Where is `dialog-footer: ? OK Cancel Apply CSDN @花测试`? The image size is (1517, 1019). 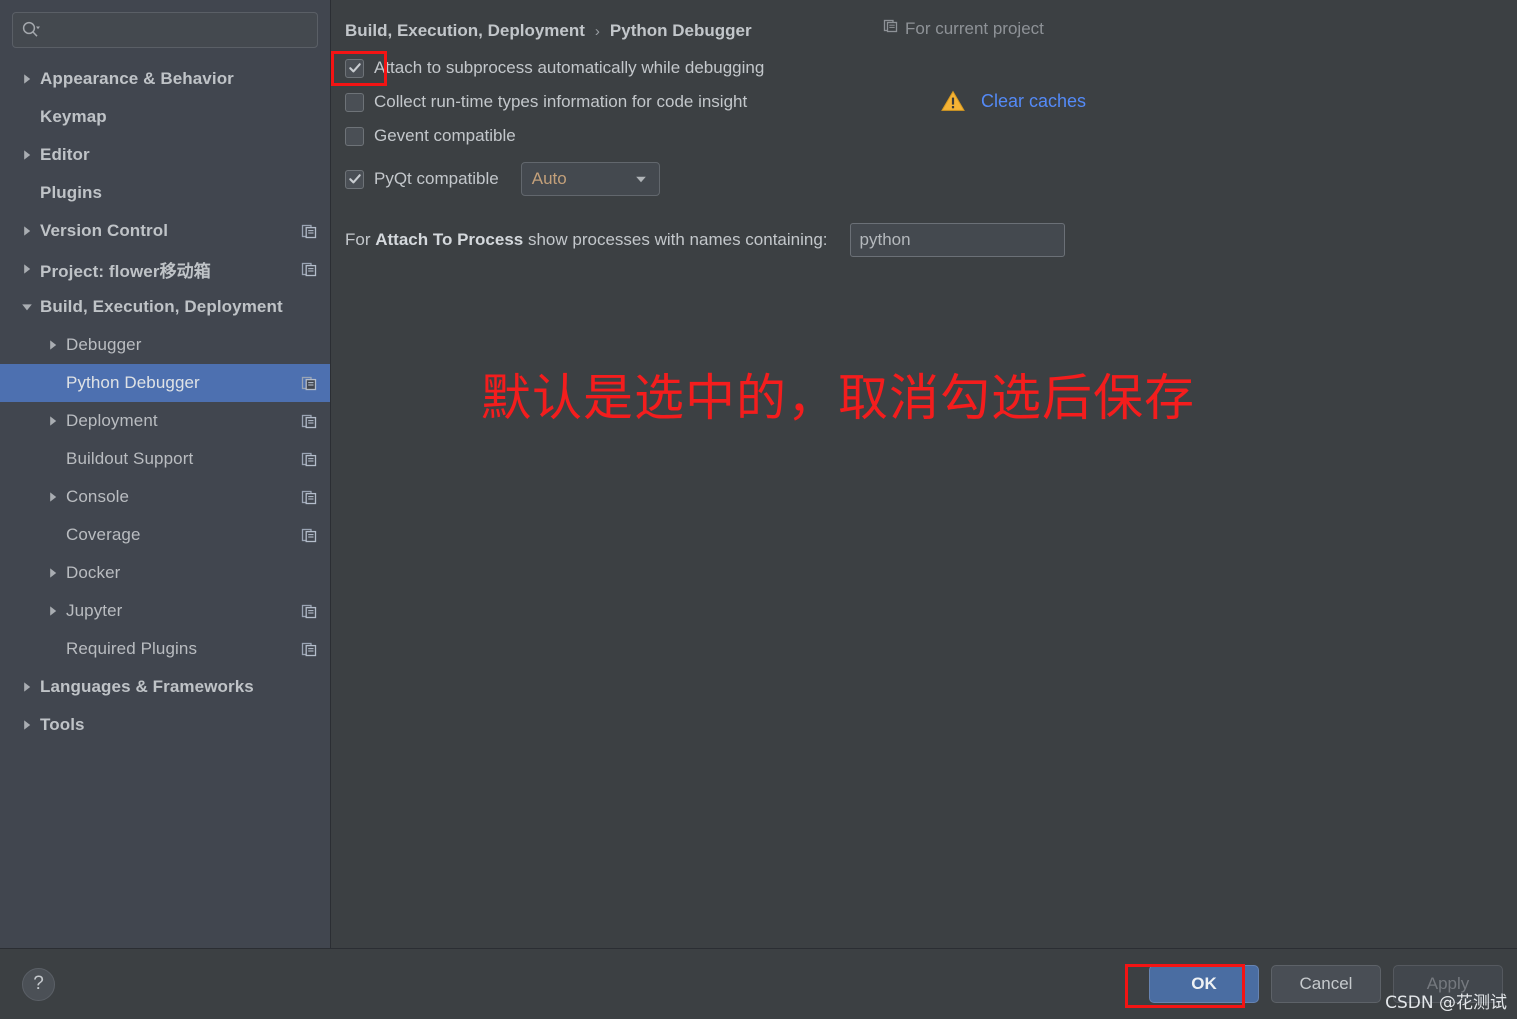
dialog-footer: ? OK Cancel Apply CSDN @花测试 is located at coordinates (758, 983).